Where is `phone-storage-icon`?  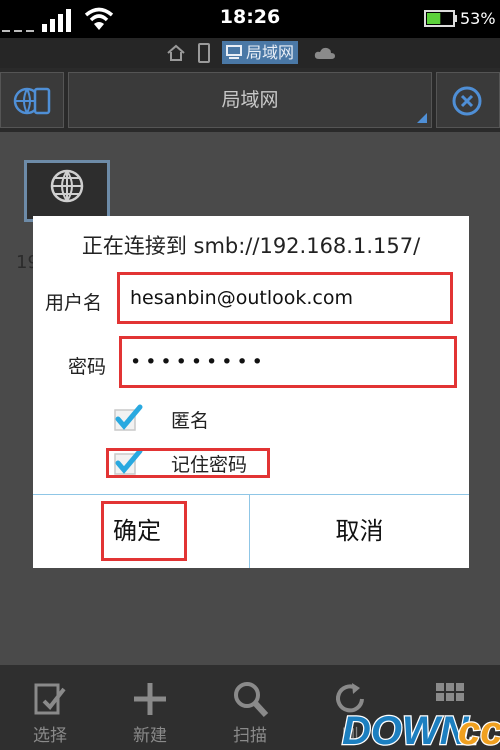
phone-storage-icon is located at coordinates (204, 53).